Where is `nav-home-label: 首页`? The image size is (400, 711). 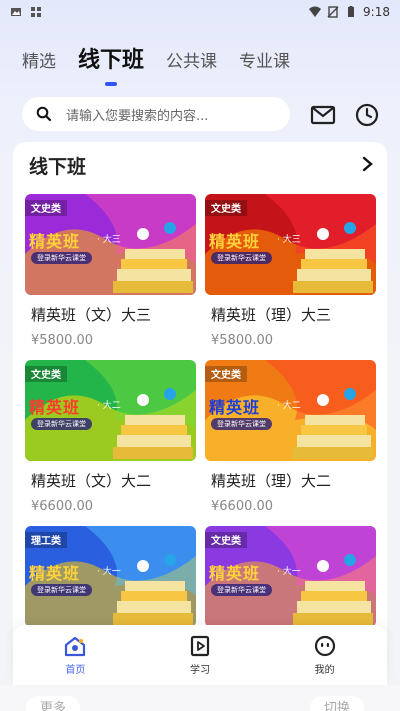 nav-home-label: 首页 is located at coordinates (75, 670).